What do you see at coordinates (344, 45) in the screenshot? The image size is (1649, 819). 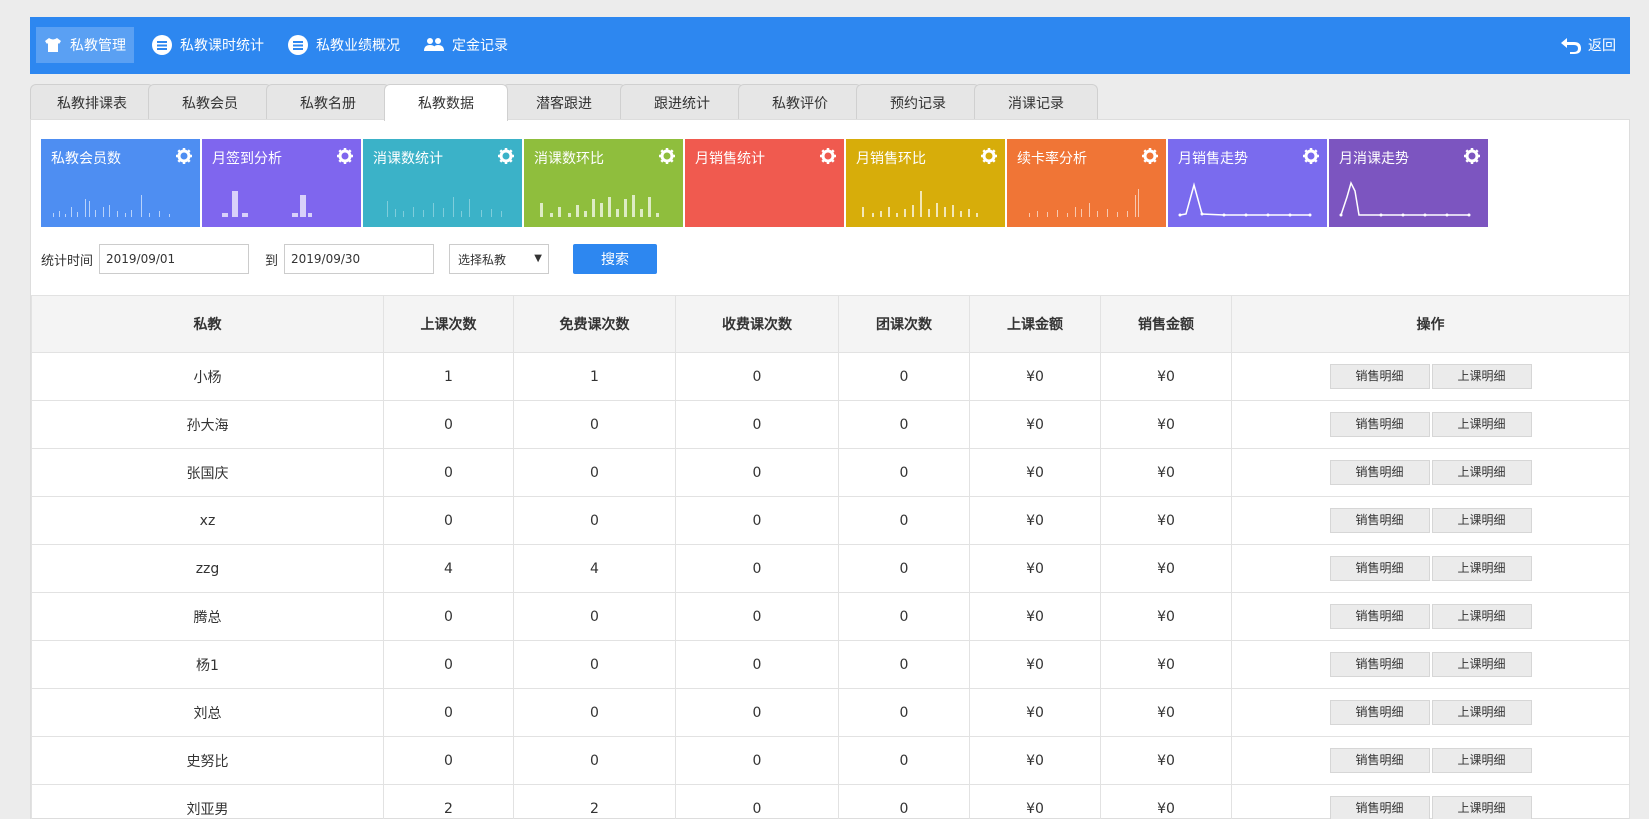 I see `nav-performance-overview: 私教业绩概况` at bounding box center [344, 45].